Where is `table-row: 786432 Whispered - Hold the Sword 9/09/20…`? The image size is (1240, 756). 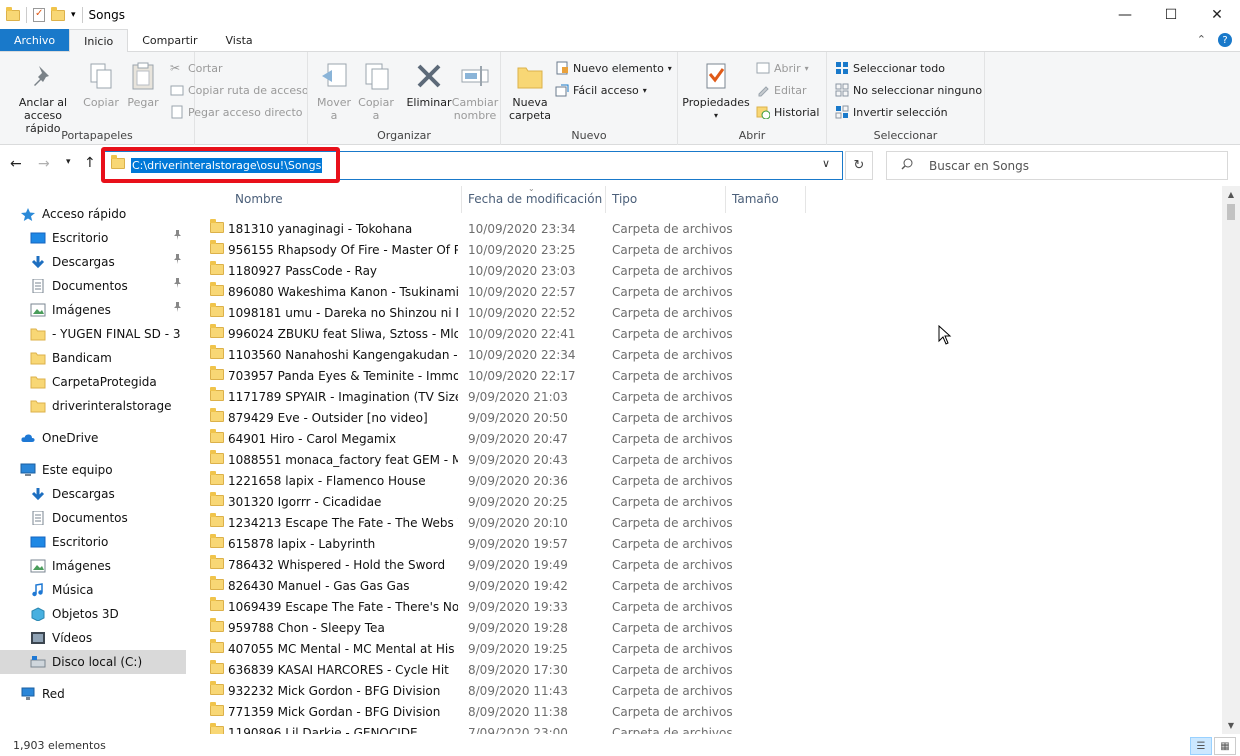
table-row: 786432 Whispered - Hold the Sword 9/09/20… is located at coordinates (709, 564).